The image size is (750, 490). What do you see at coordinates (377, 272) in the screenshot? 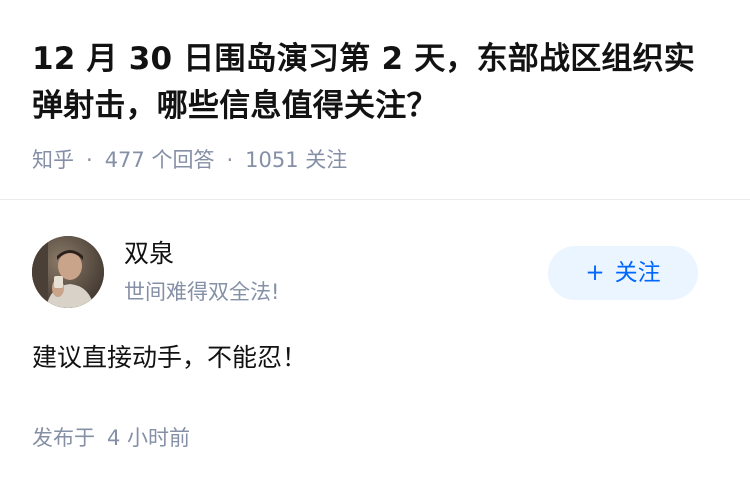
I see `answer-author: 双泉 世间难得双全法! + 关注` at bounding box center [377, 272].